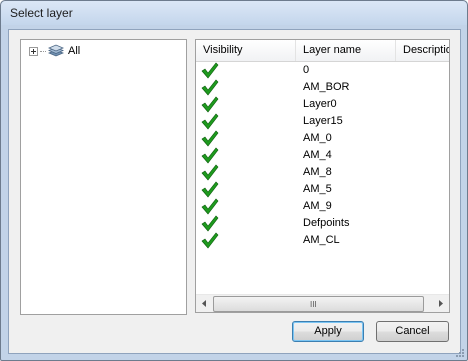  I want to click on column-description: Description, so click(422, 50).